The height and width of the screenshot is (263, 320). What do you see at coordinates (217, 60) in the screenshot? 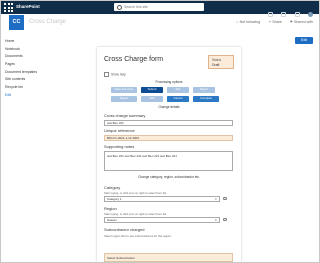
I see `status-label: Status` at bounding box center [217, 60].